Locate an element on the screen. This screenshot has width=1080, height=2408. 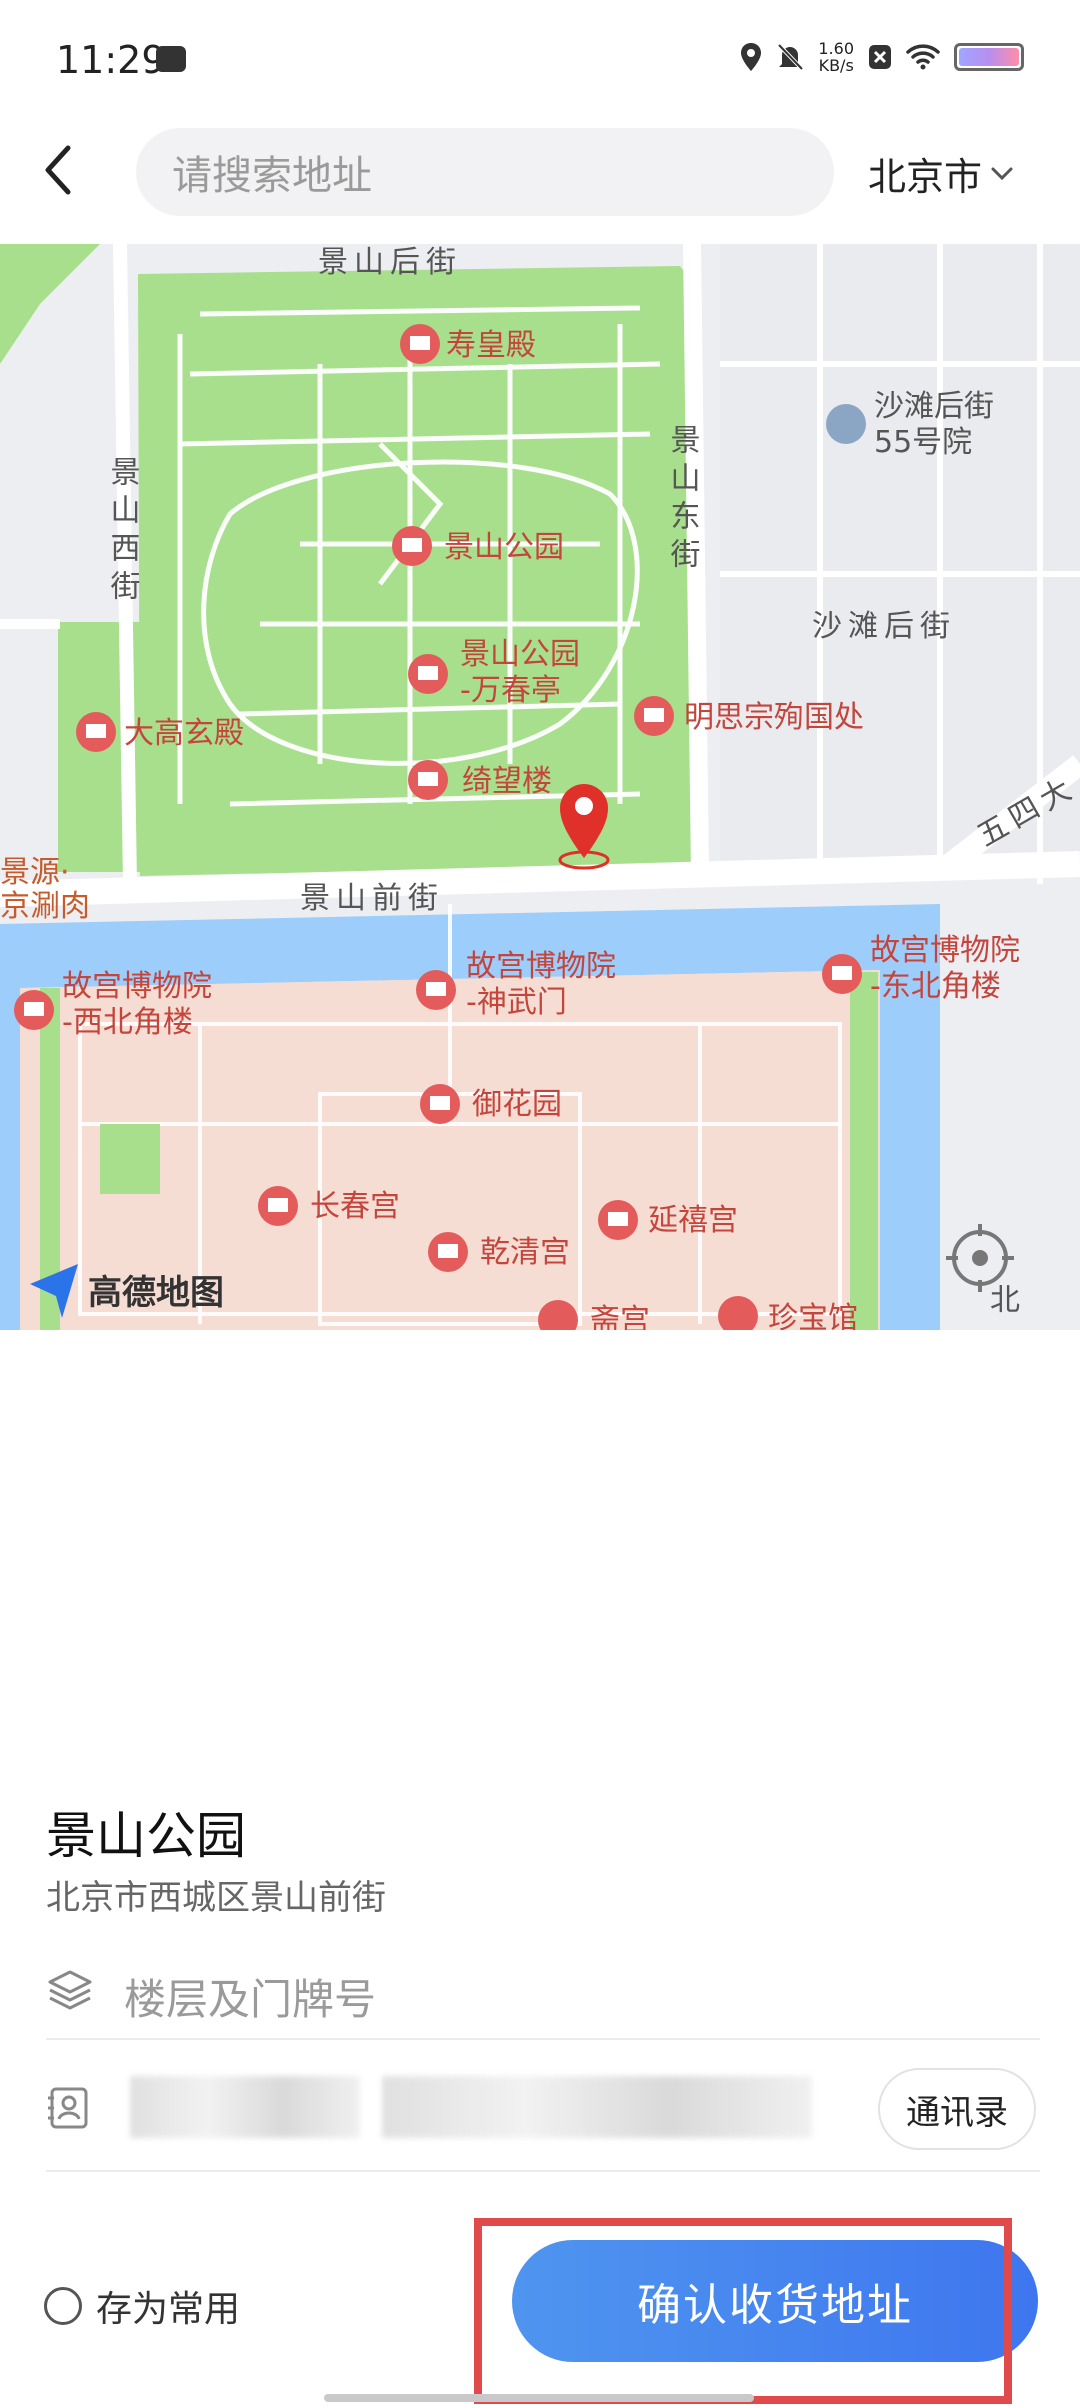
speed-value: 1.60 is located at coordinates (836, 48).